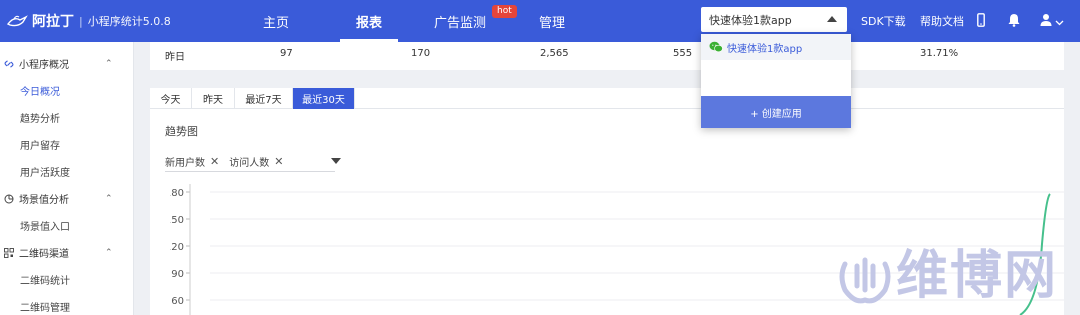 This screenshot has height=315, width=1080. Describe the element at coordinates (45, 173) in the screenshot. I see `sidebar-item-label: 用户活跃度` at that location.